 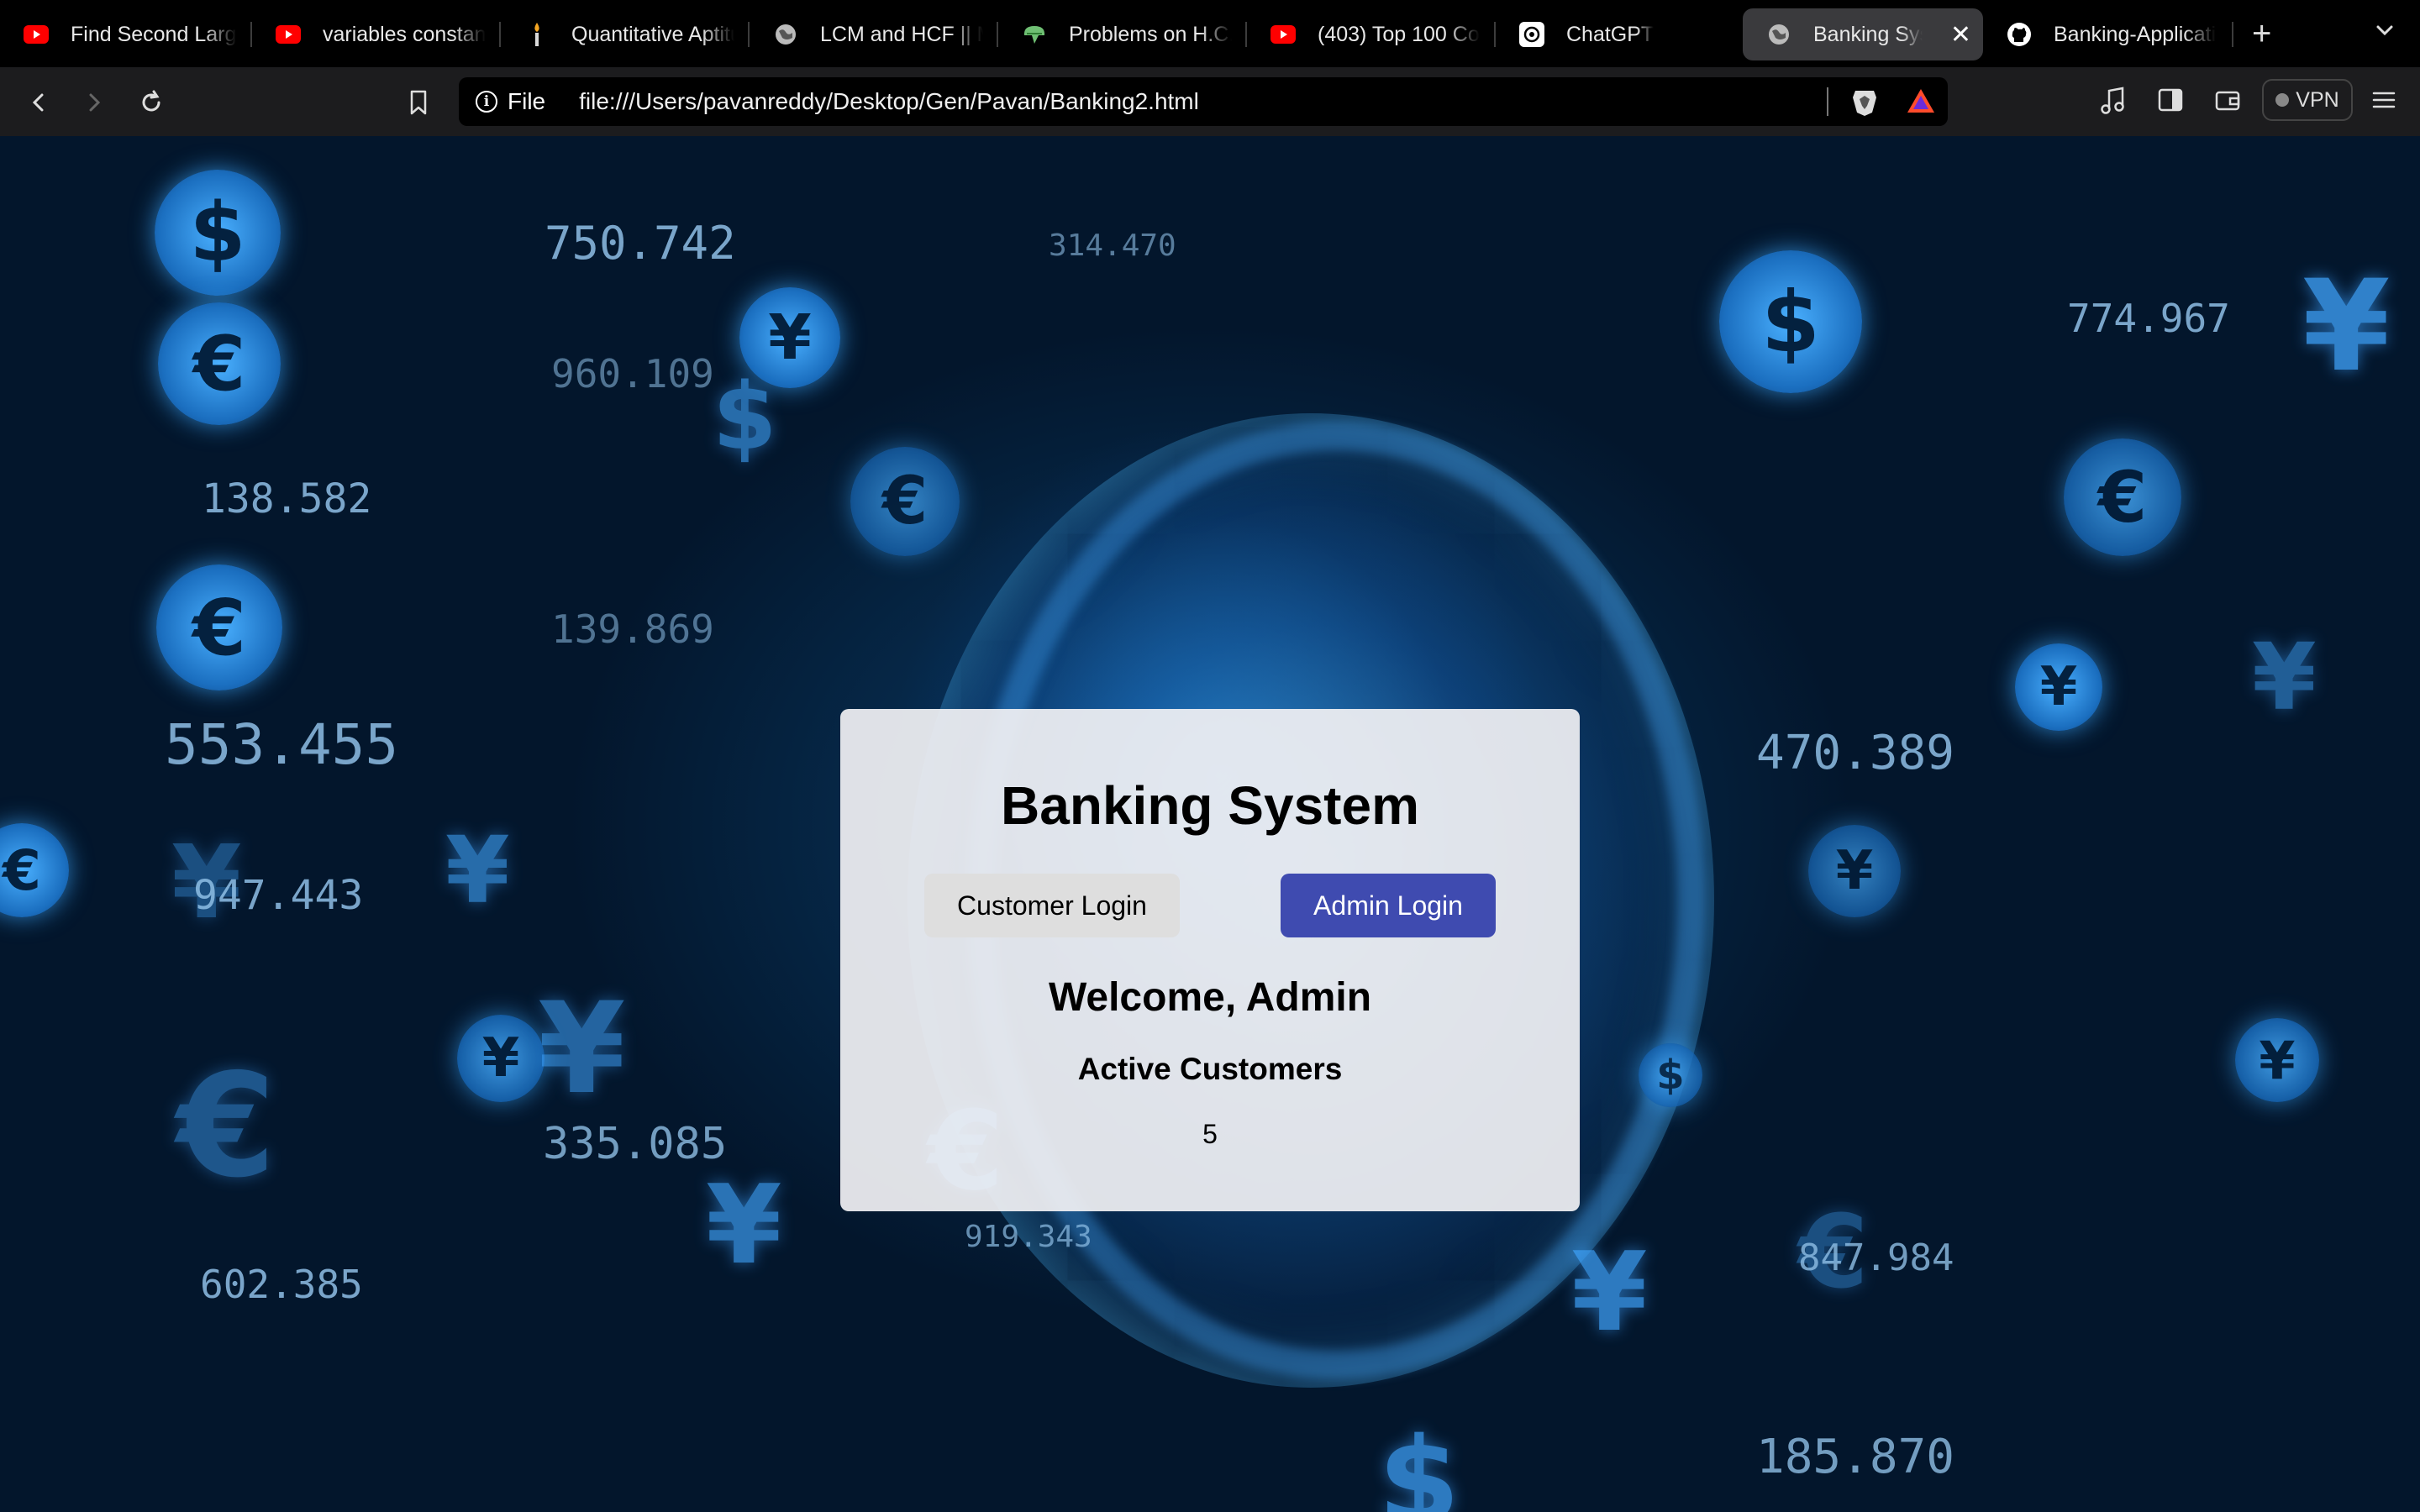 What do you see at coordinates (1210, 1134) in the screenshot?
I see `active-customers-count: 5` at bounding box center [1210, 1134].